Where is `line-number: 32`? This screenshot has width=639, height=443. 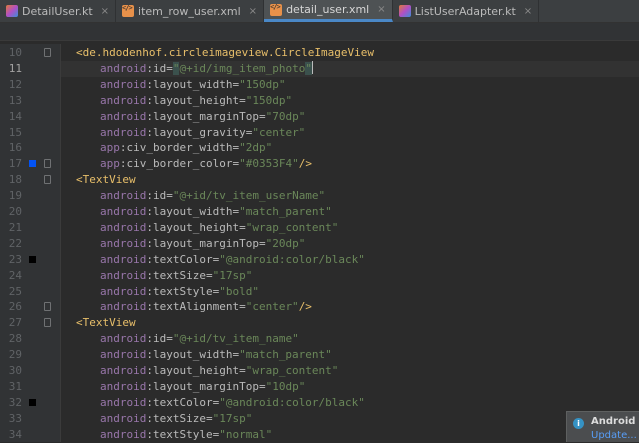 line-number: 32 is located at coordinates (15, 402).